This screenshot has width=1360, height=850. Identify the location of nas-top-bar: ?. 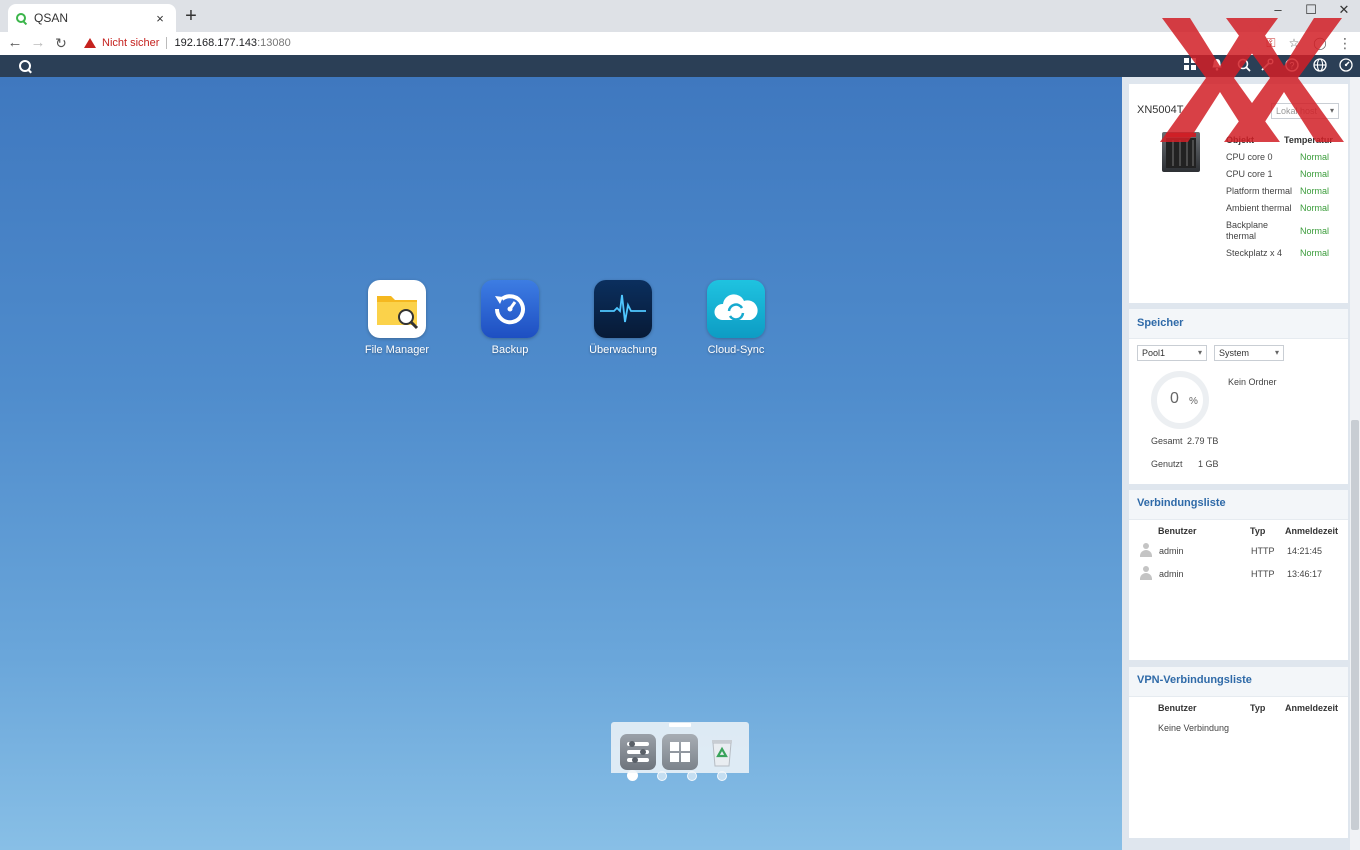
(680, 66).